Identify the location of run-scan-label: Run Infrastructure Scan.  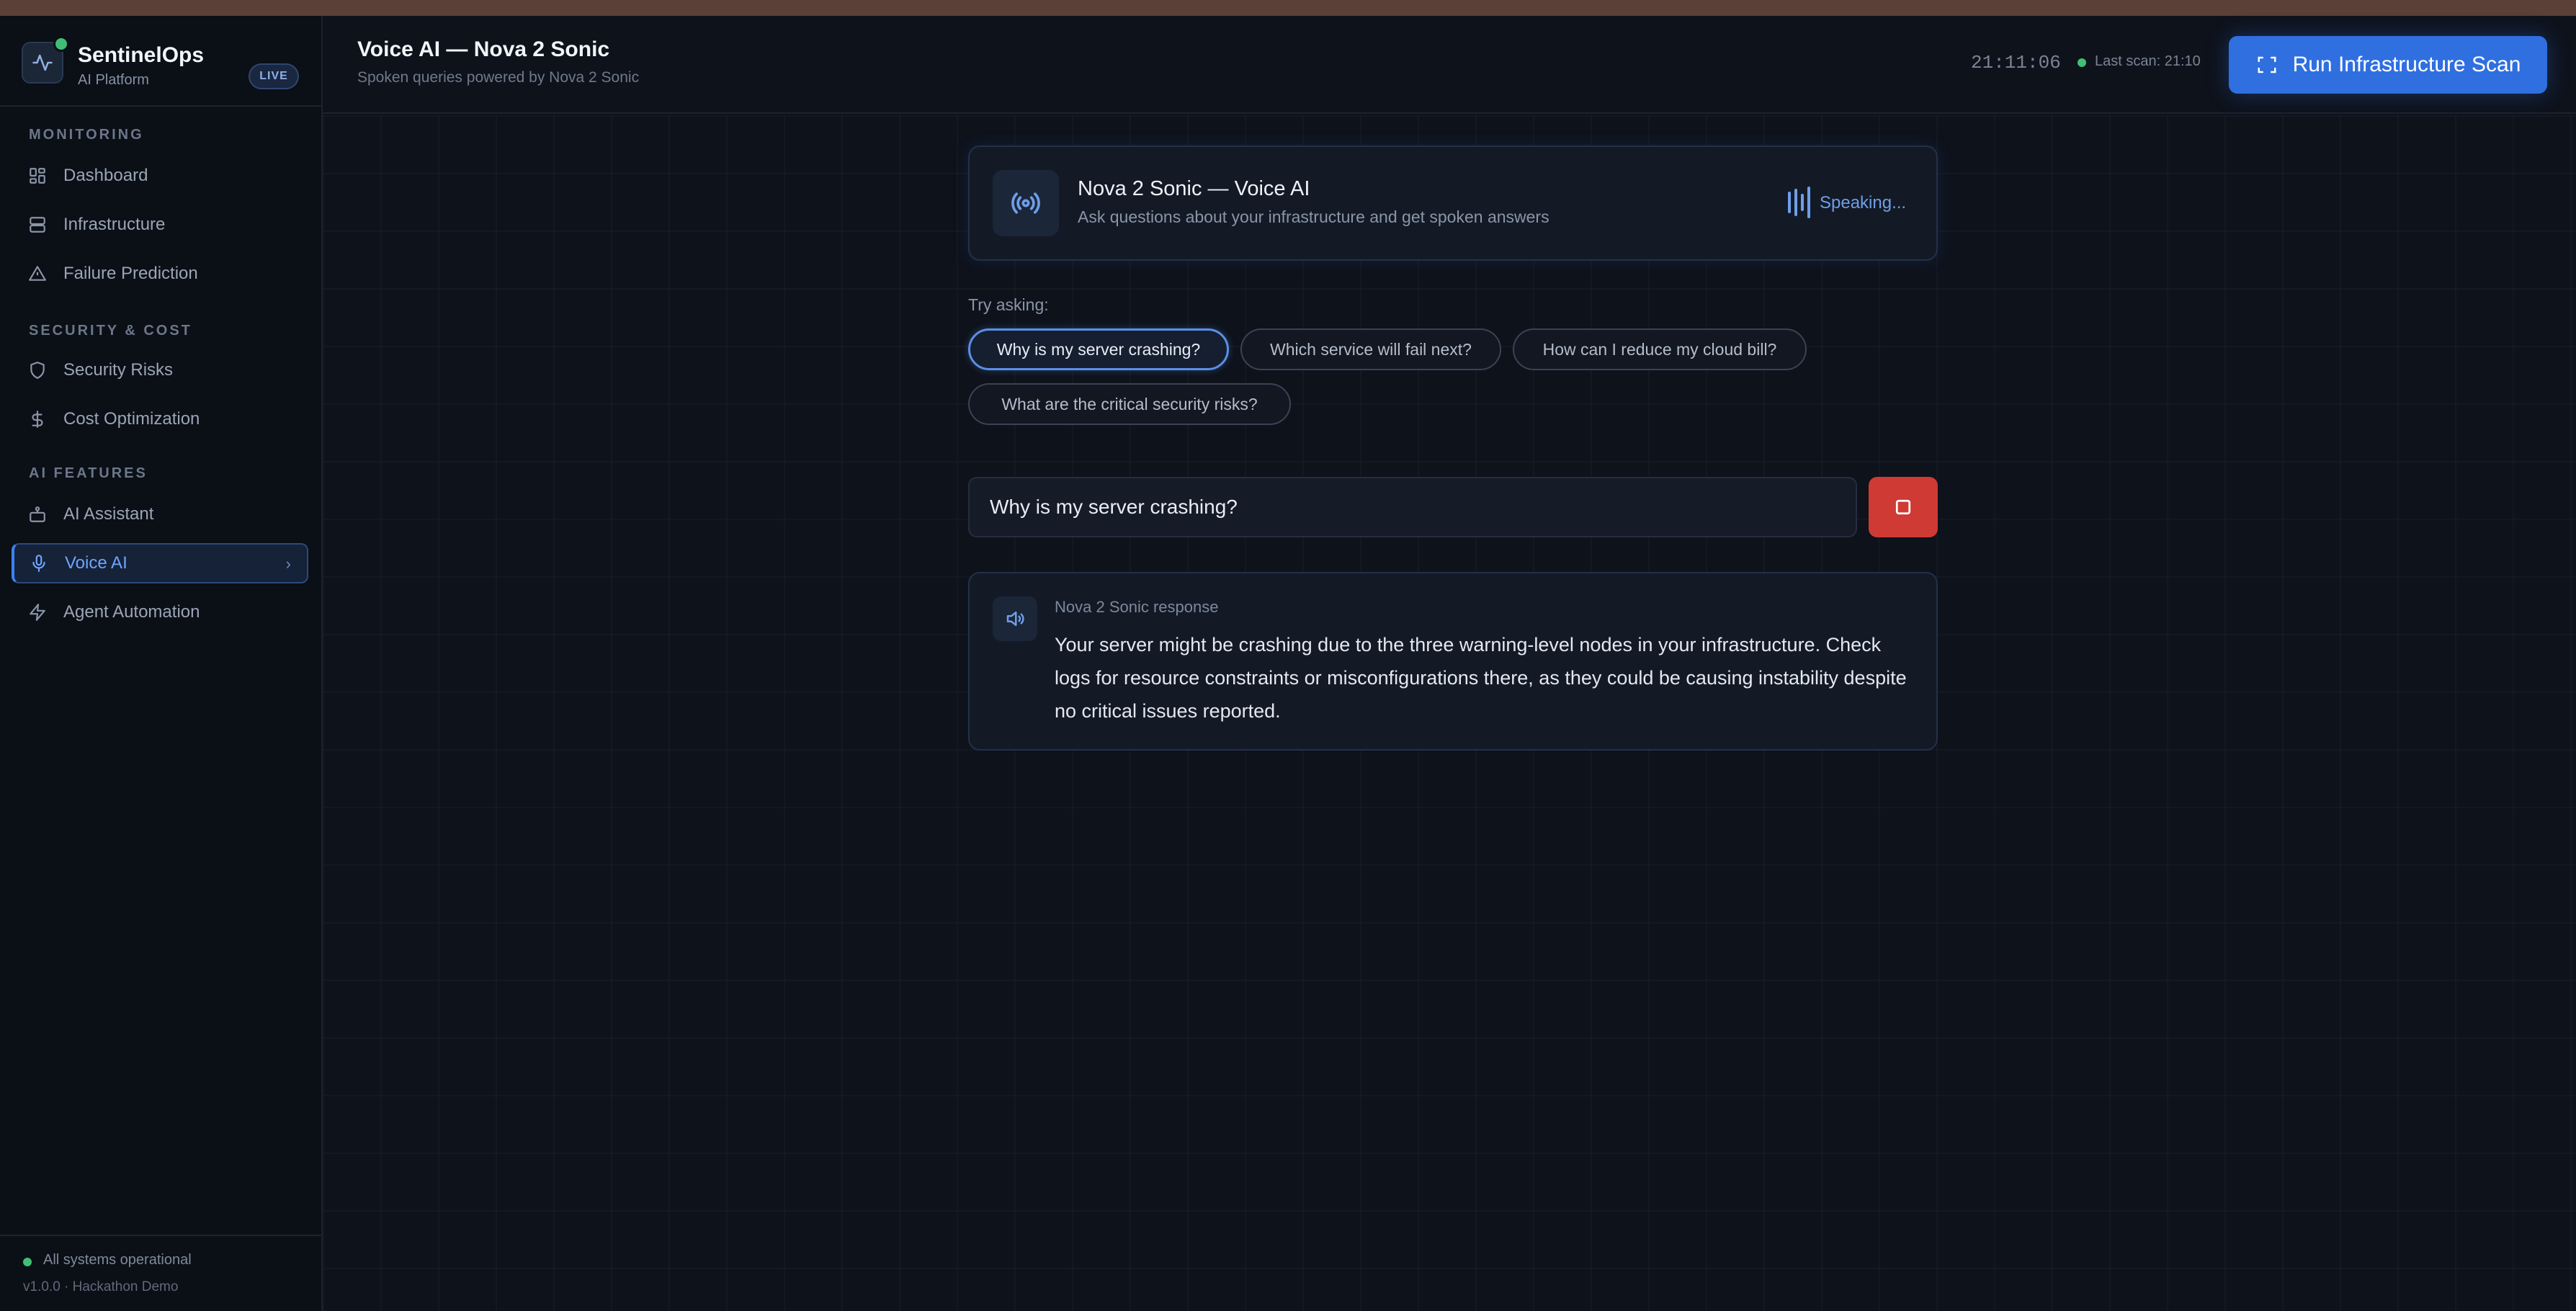
(2406, 64).